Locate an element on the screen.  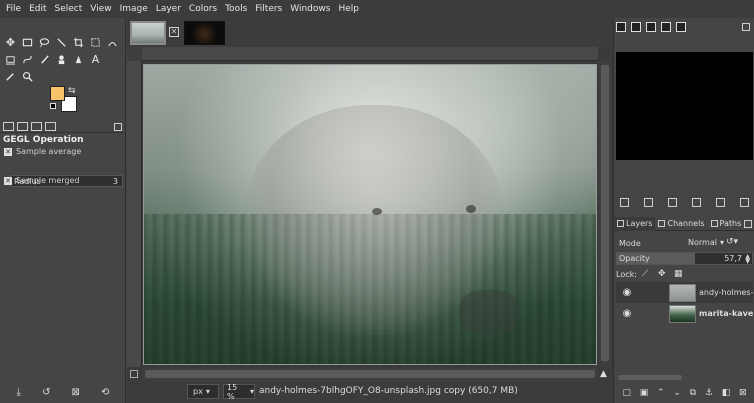
opacity-slider: Opacity 57,7 ▲ ▼ is located at coordinates (684, 258).